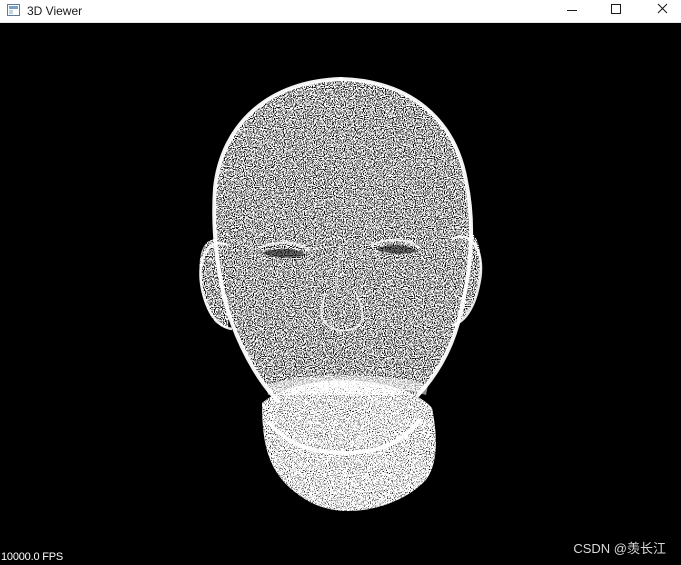 This screenshot has width=681, height=565. Describe the element at coordinates (13, 10) in the screenshot. I see `app-window-icon` at that location.